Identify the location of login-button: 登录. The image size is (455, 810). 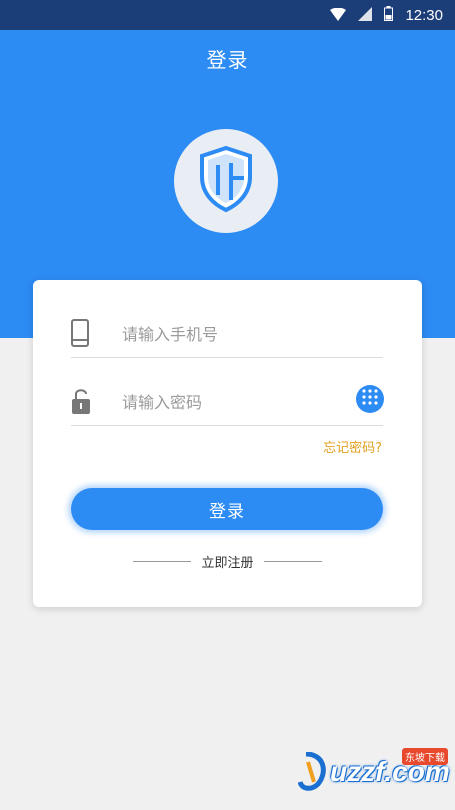
(227, 509).